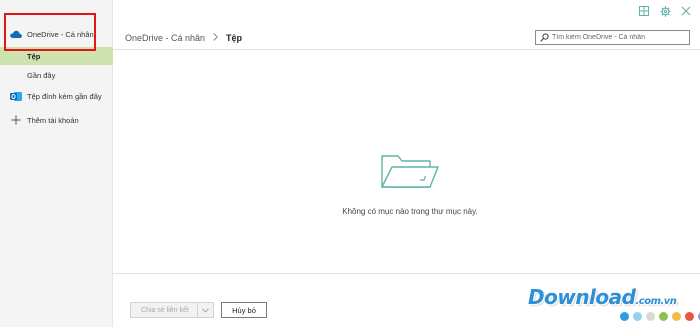  What do you see at coordinates (406, 273) in the screenshot?
I see `footer-divider` at bounding box center [406, 273].